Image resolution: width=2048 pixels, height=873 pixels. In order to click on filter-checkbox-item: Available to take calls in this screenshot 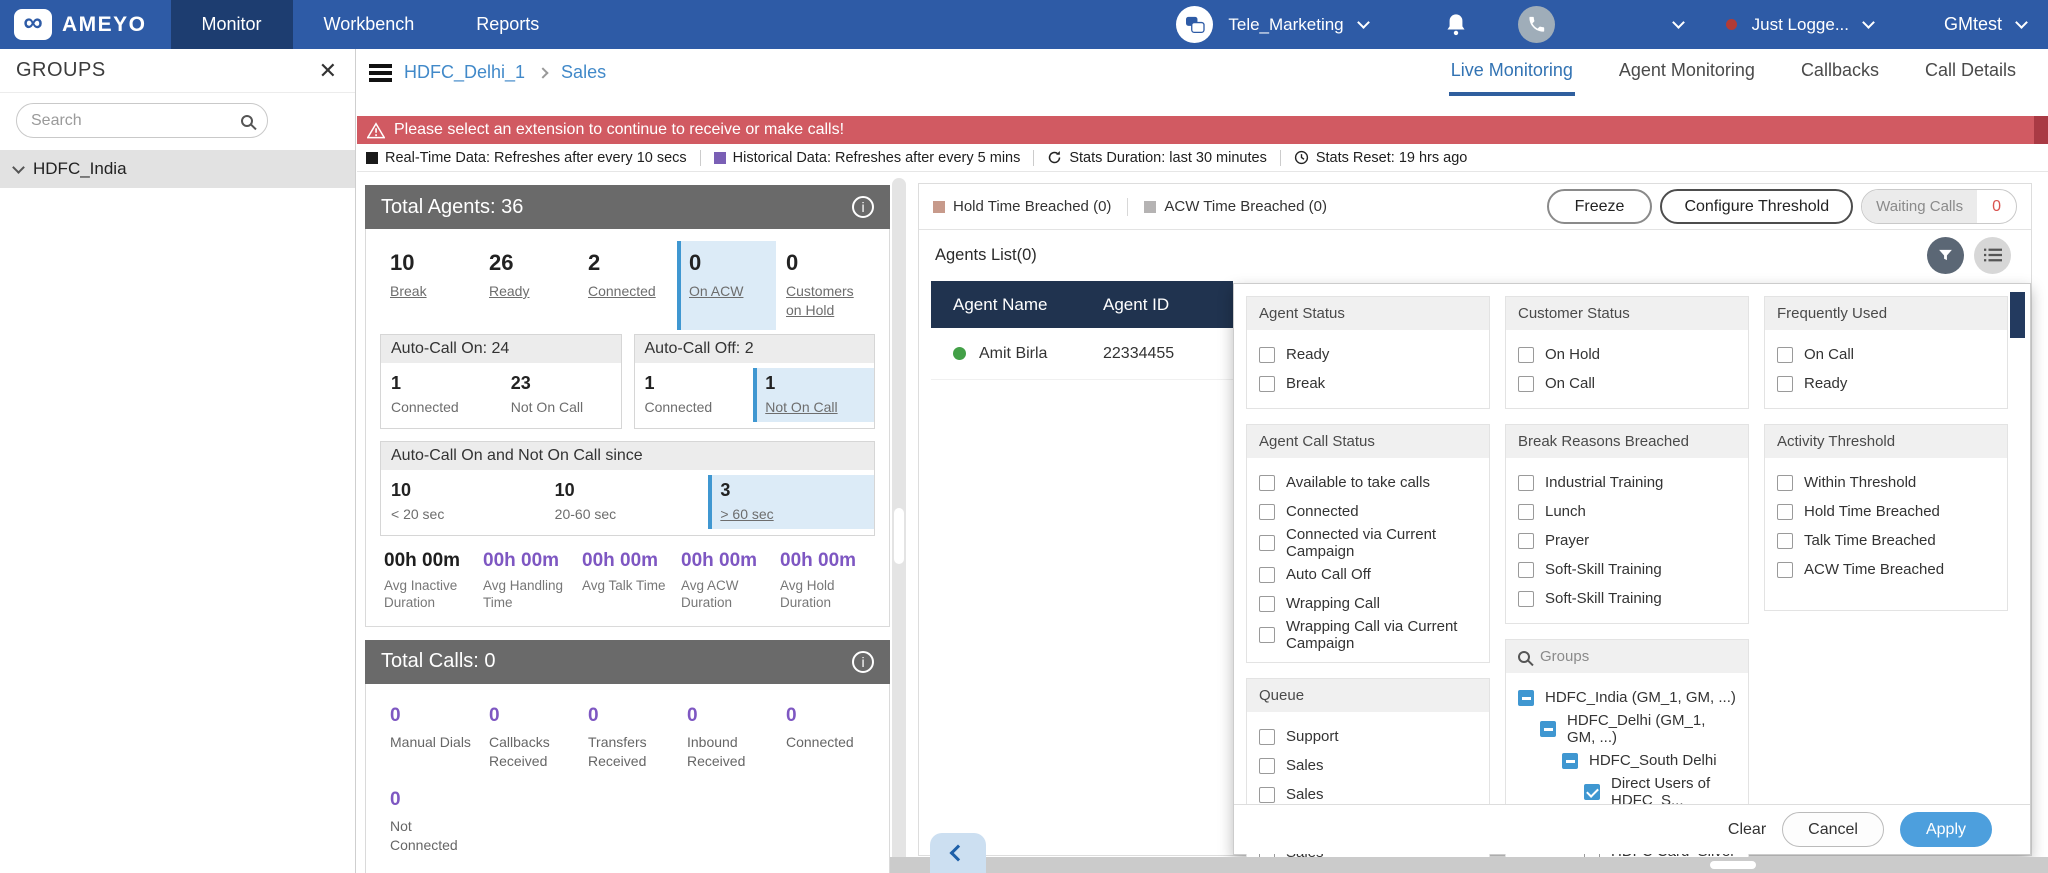, I will do `click(1368, 482)`.